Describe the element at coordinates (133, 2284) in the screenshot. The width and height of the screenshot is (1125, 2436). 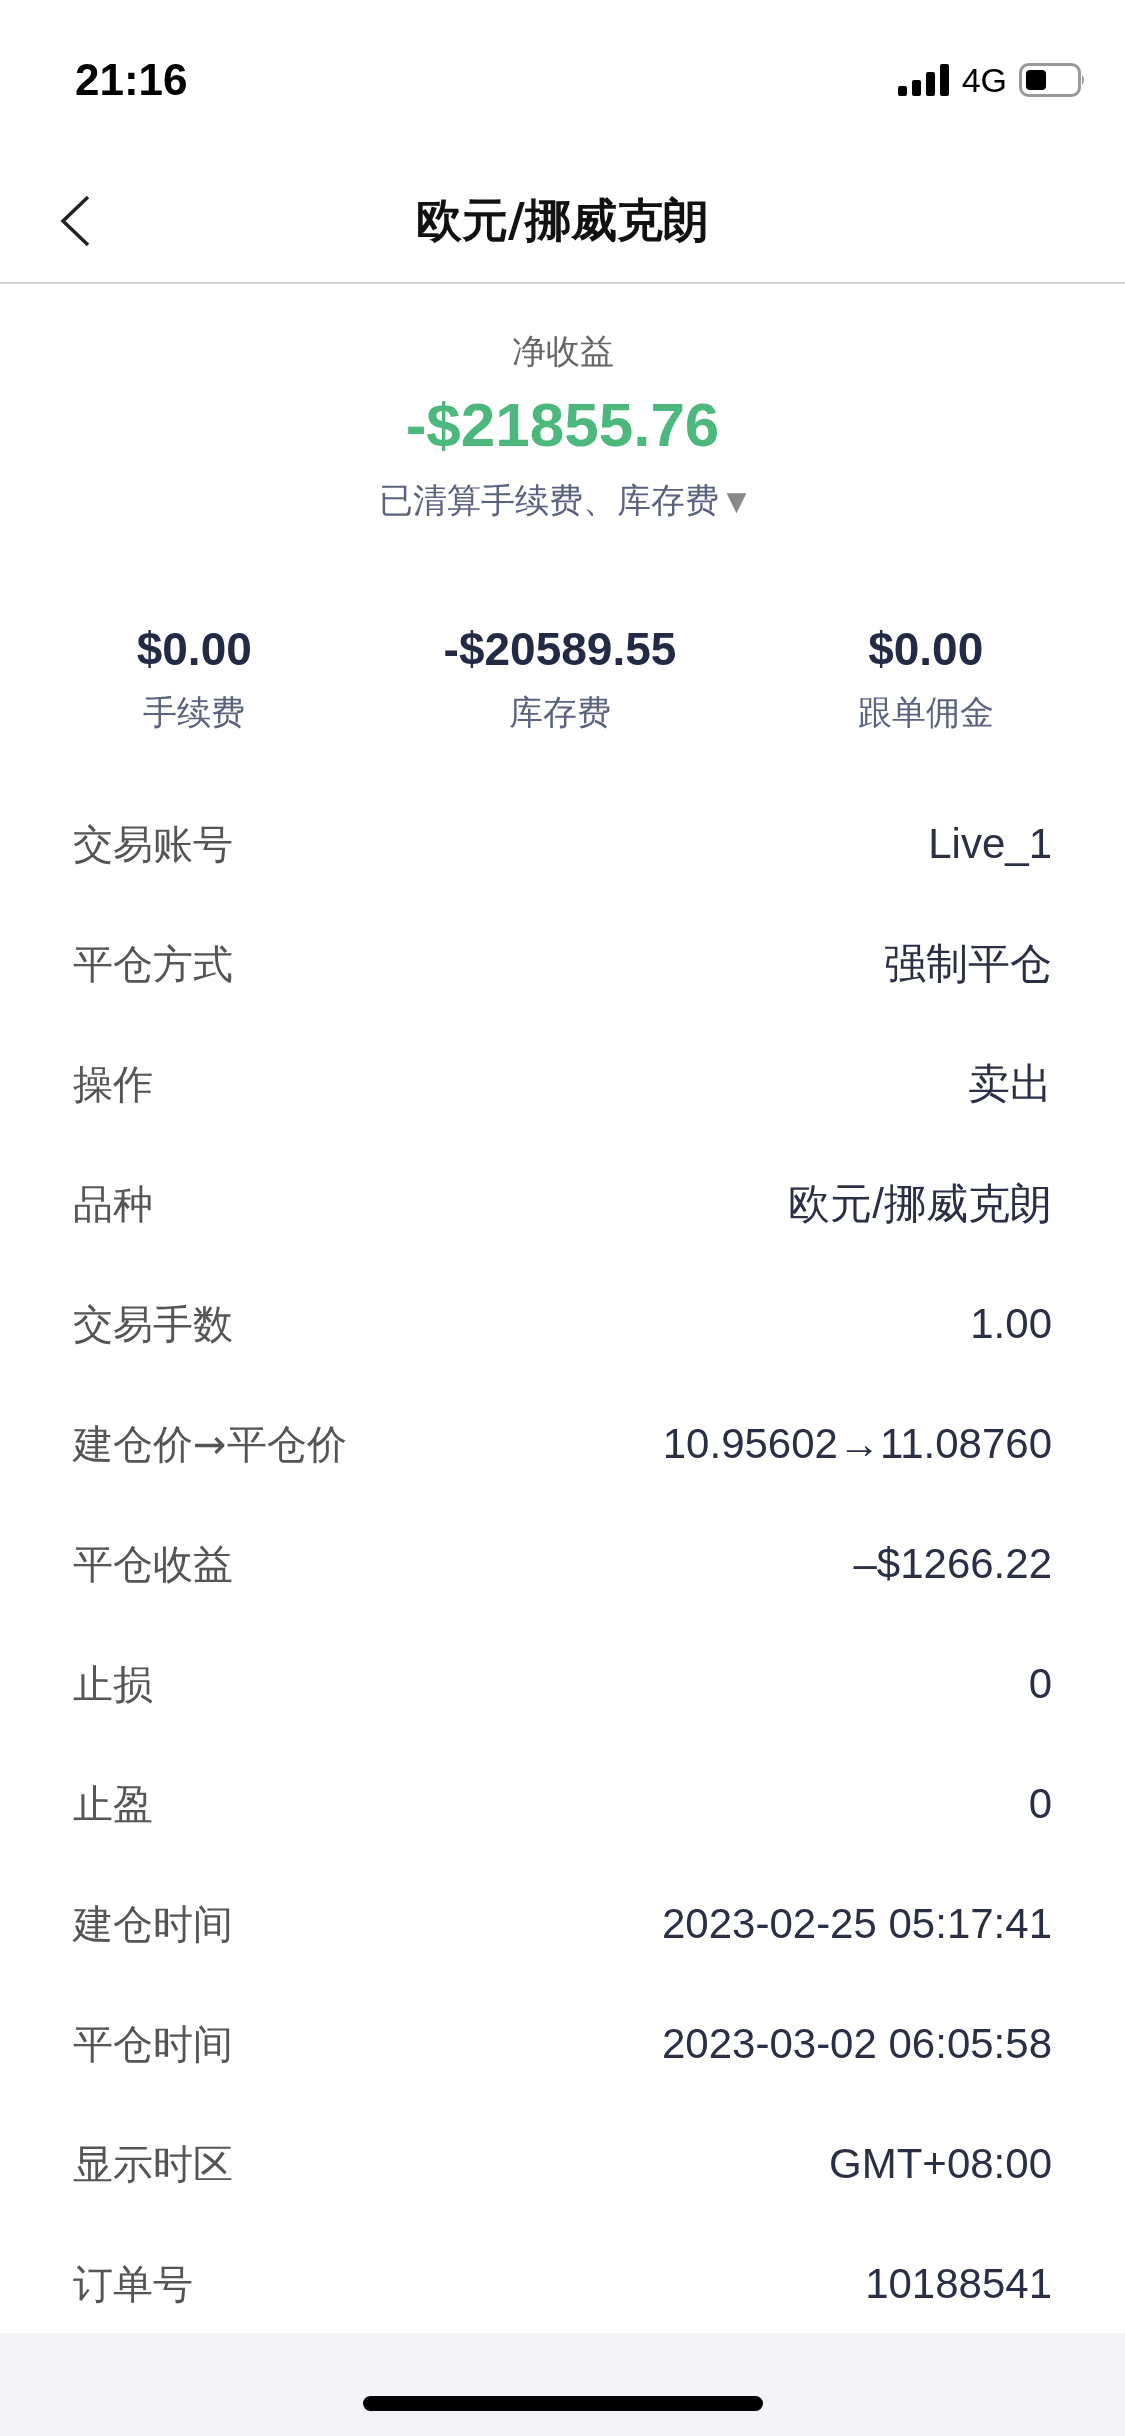
I see `detail-label: 订单号` at that location.